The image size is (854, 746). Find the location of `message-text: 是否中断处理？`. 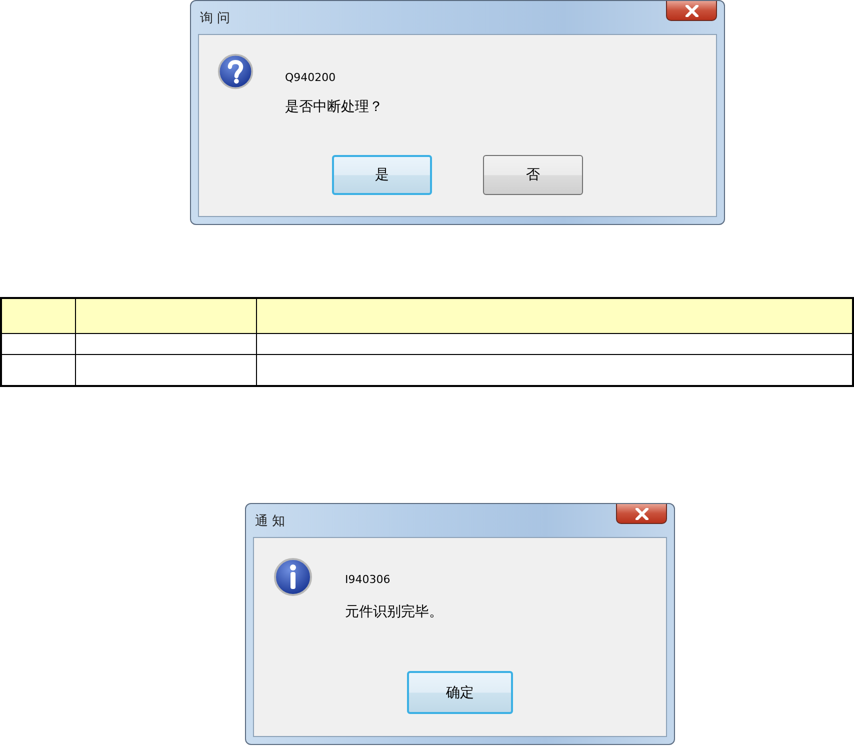

message-text: 是否中断处理？ is located at coordinates (334, 107).